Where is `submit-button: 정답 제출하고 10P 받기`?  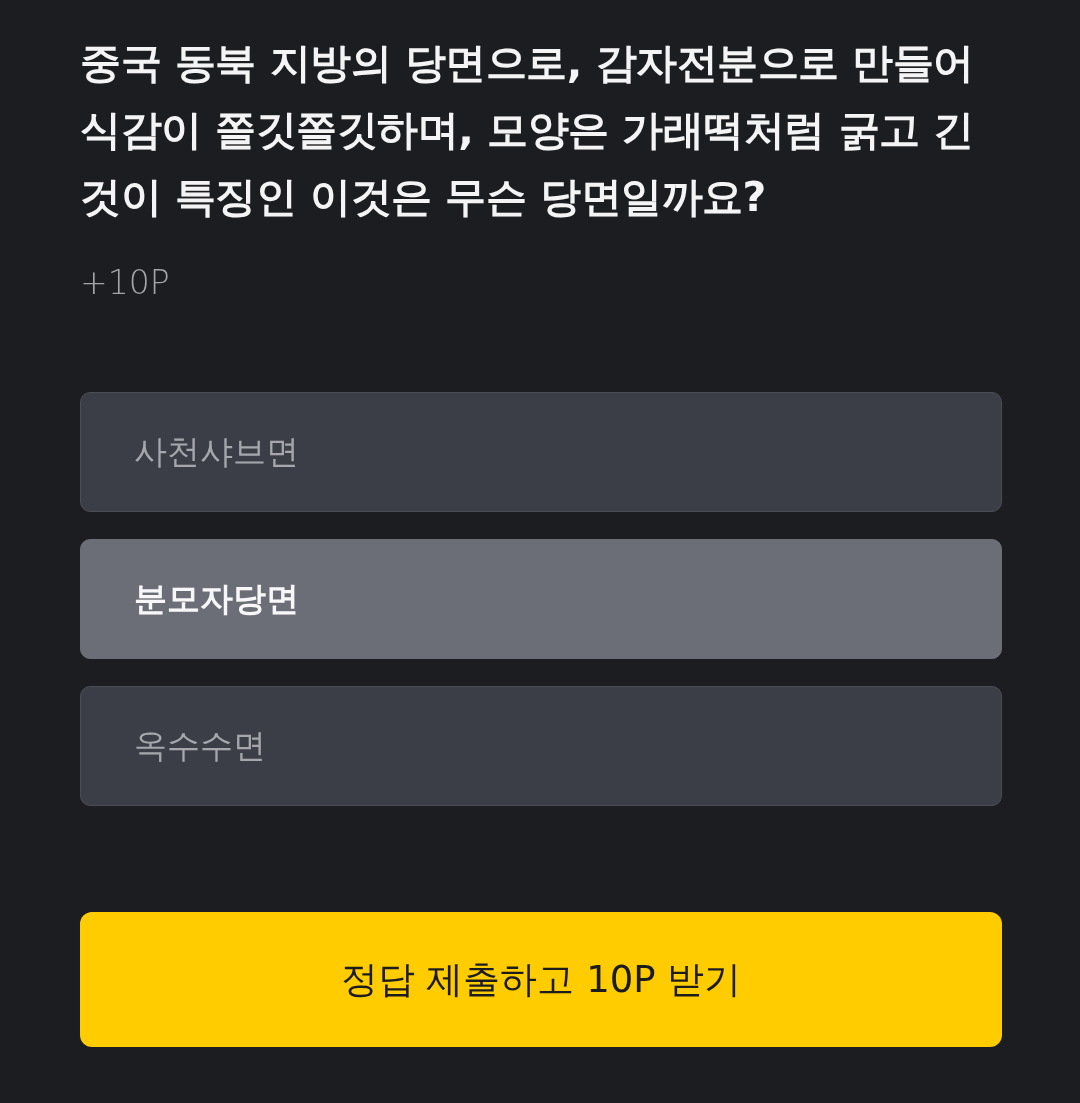
submit-button: 정답 제출하고 10P 받기 is located at coordinates (541, 979).